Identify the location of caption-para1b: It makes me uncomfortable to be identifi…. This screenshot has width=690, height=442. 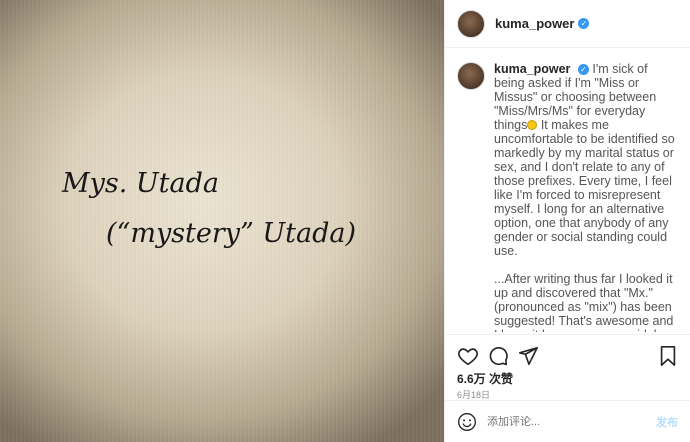
(584, 188).